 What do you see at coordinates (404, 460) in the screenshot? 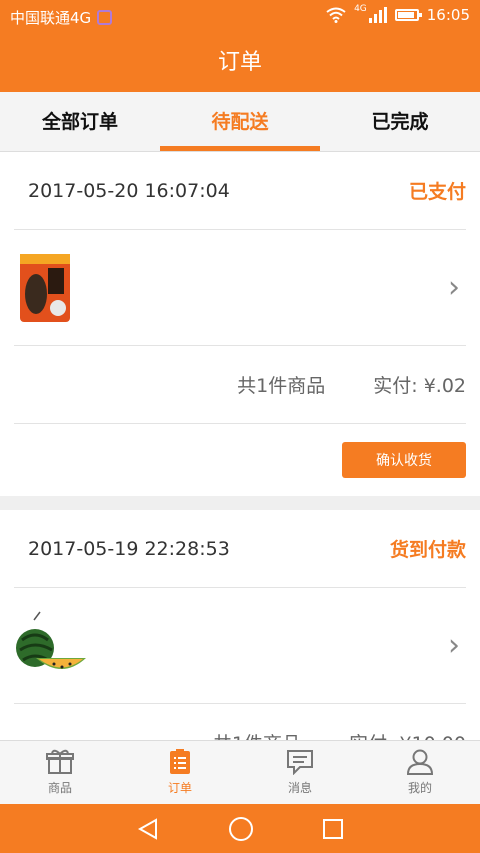
I see `confirm-receipt-button: 确认收货` at bounding box center [404, 460].